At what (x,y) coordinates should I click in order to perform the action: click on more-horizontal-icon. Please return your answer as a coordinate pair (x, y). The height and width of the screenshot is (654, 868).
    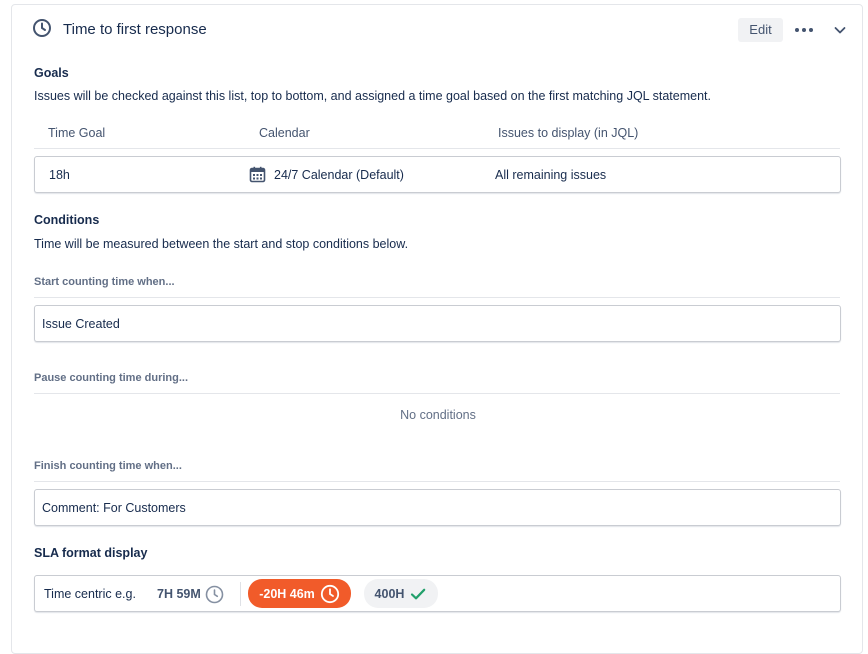
    Looking at the image, I should click on (804, 30).